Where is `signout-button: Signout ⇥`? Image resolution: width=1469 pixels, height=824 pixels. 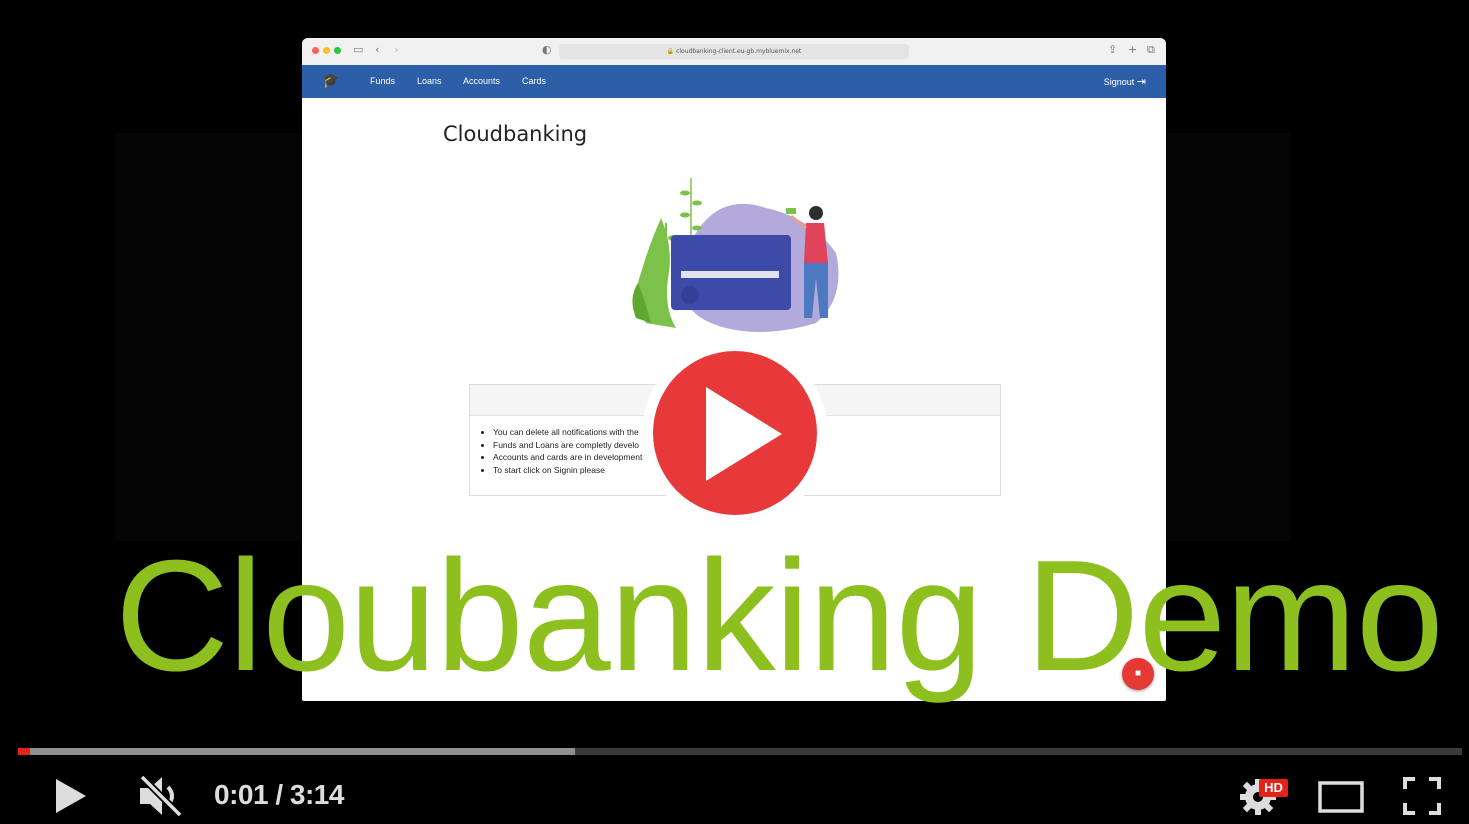 signout-button: Signout ⇥ is located at coordinates (1125, 81).